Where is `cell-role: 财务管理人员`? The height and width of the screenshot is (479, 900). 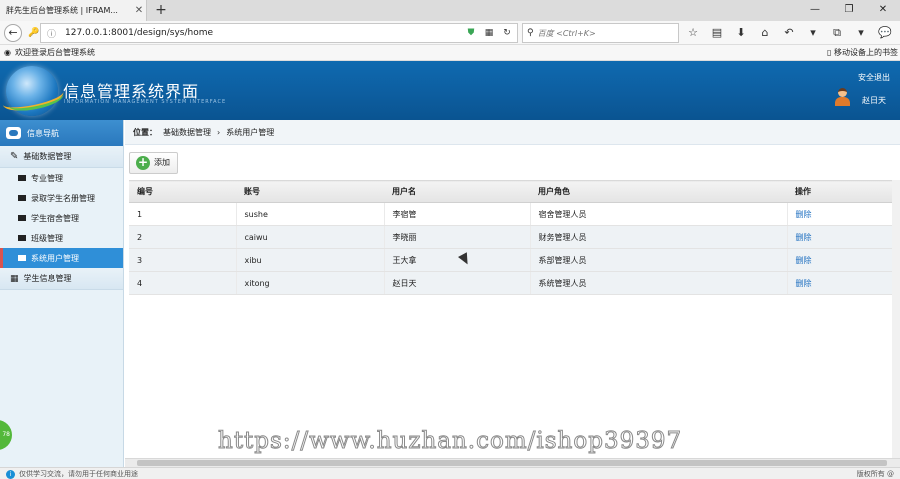 cell-role: 财务管理人员 is located at coordinates (658, 237).